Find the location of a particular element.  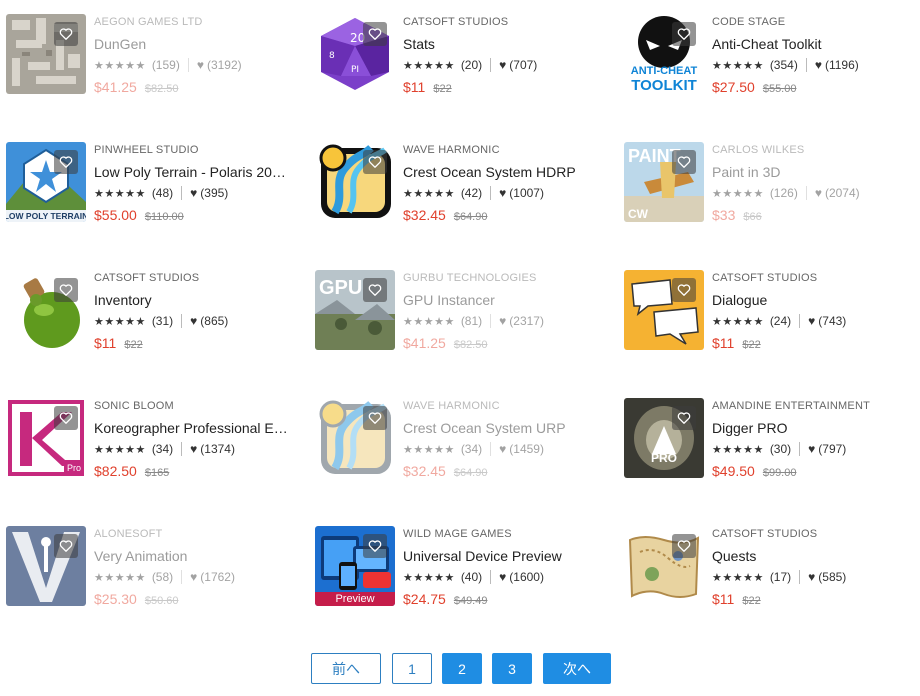

product-thumbnail: PAINT CW is located at coordinates (664, 182).